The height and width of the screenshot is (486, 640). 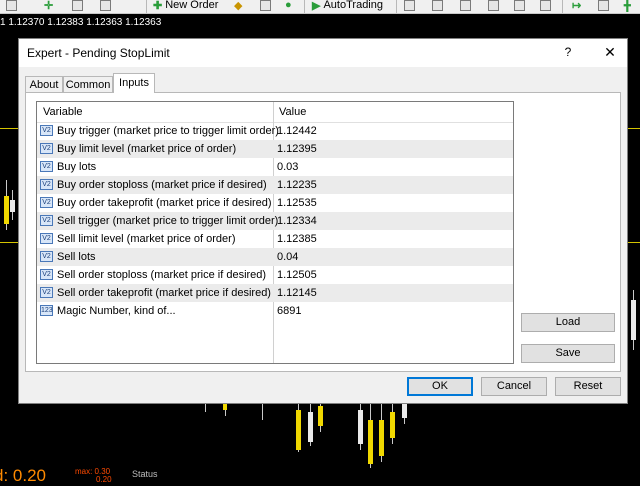 What do you see at coordinates (287, 167) in the screenshot?
I see `input-value: 0.03` at bounding box center [287, 167].